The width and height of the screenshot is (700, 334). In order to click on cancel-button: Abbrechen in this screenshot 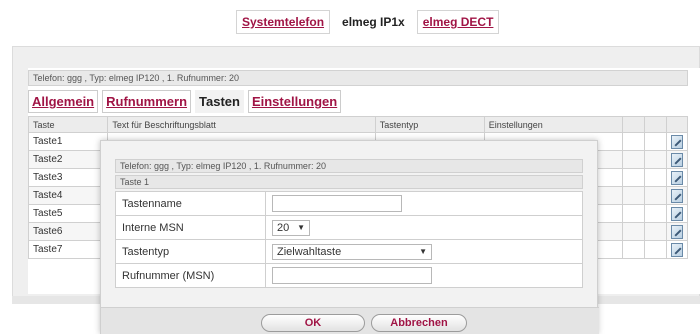, I will do `click(419, 323)`.